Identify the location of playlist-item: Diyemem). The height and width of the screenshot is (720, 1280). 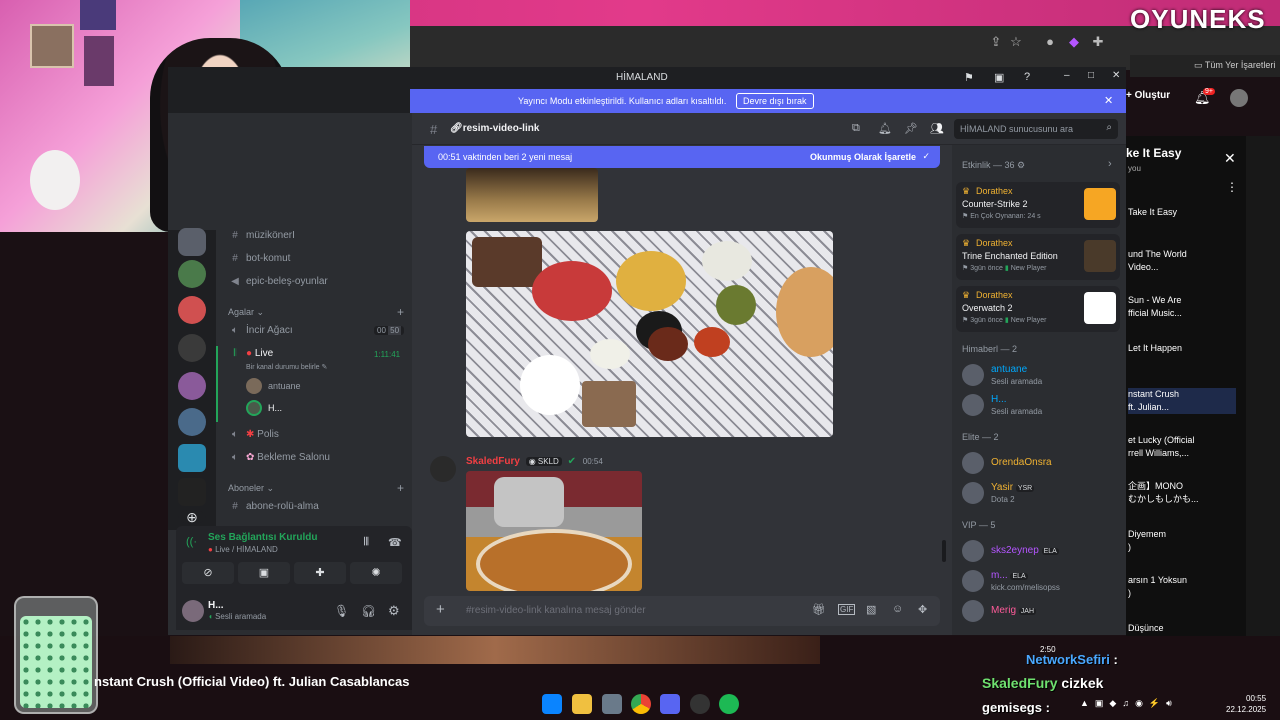
(1147, 541).